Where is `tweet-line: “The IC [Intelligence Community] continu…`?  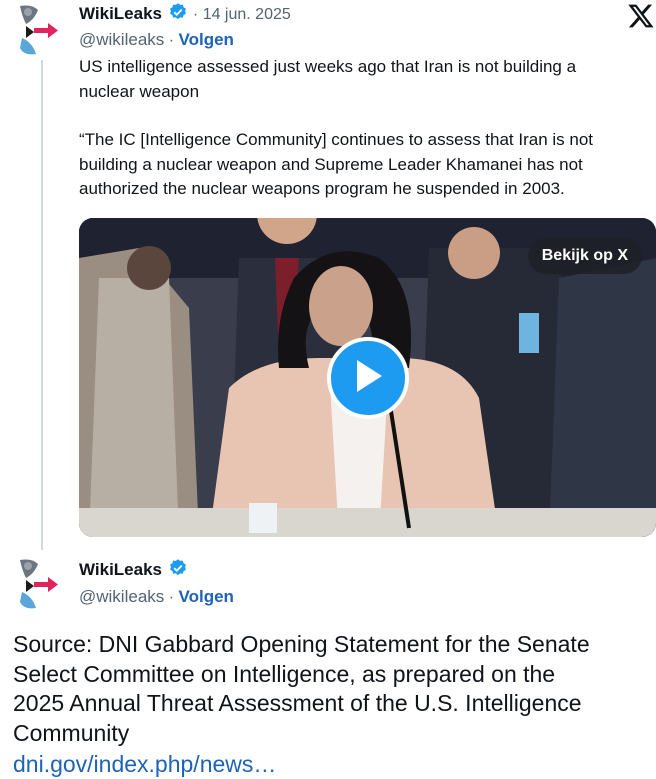 tweet-line: “The IC [Intelligence Community] continu… is located at coordinates (336, 139).